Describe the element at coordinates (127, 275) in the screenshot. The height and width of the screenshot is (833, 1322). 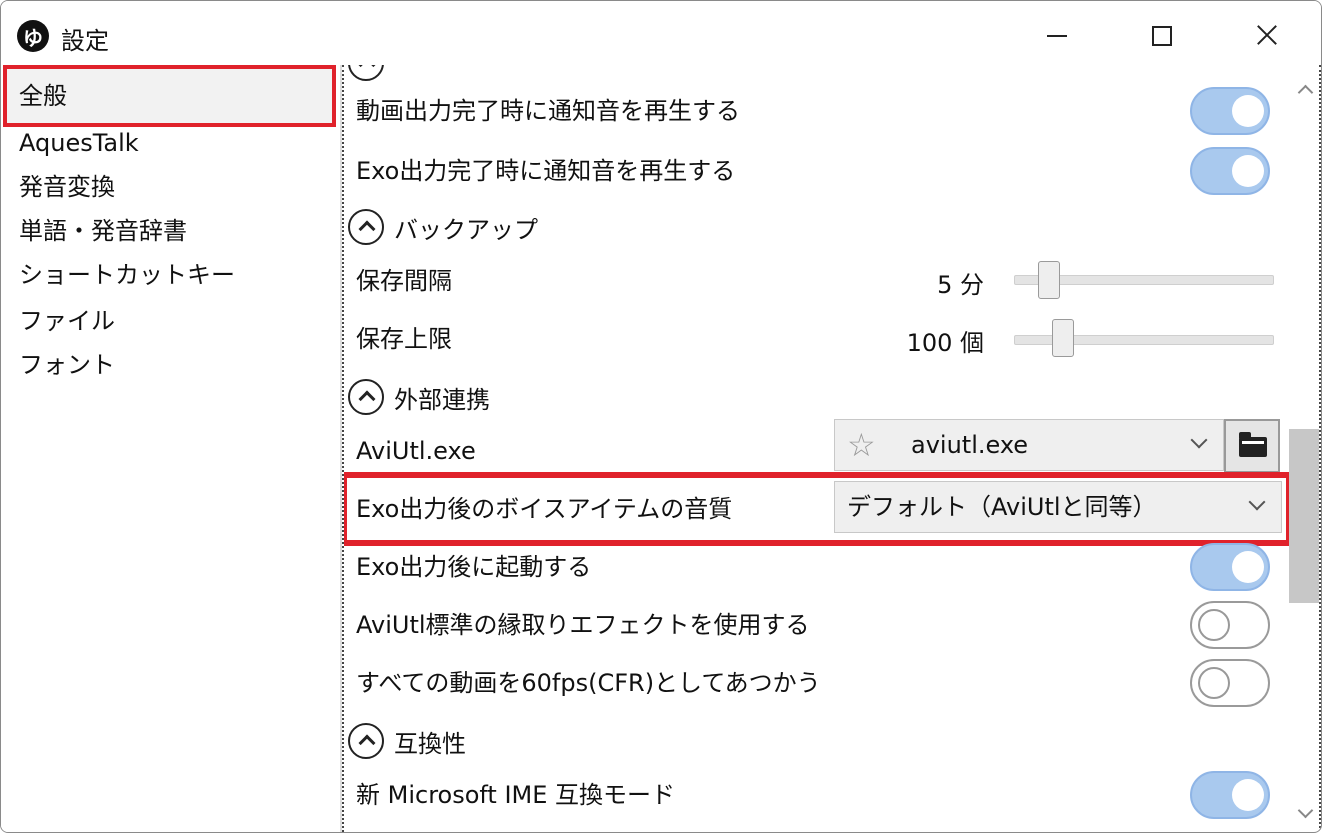
I see `sidebar-item-shortcuts: ショートカットキー` at that location.